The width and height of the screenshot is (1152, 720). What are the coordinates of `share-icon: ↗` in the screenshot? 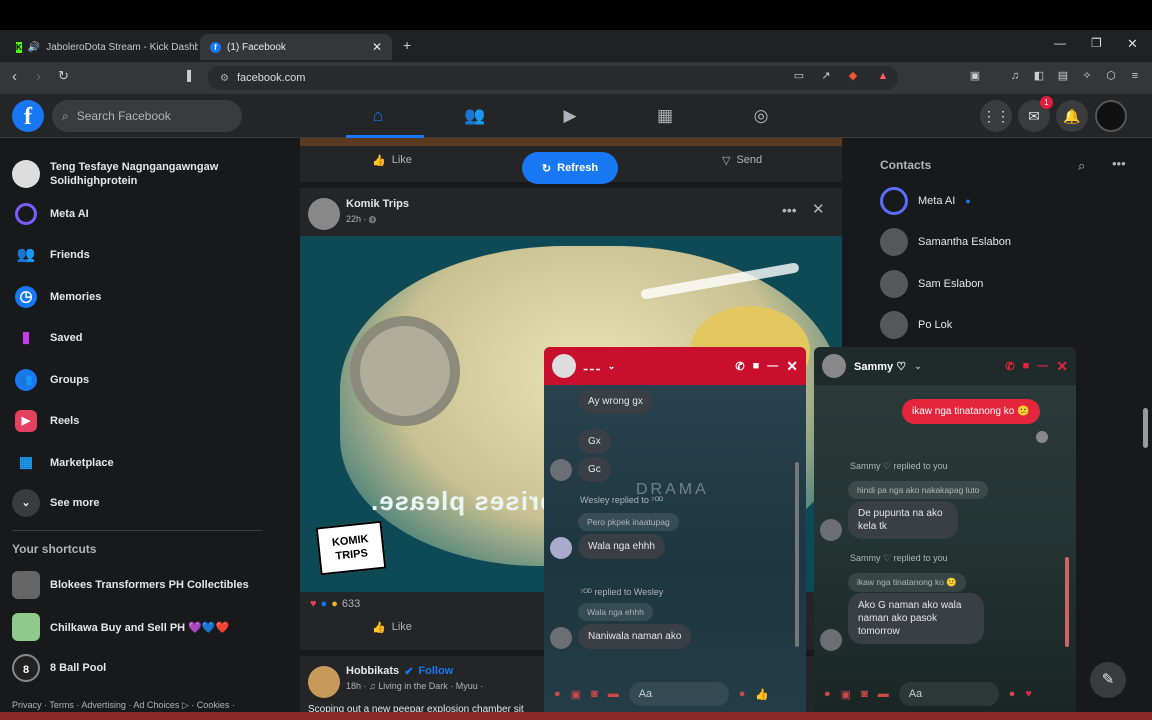 It's located at (826, 76).